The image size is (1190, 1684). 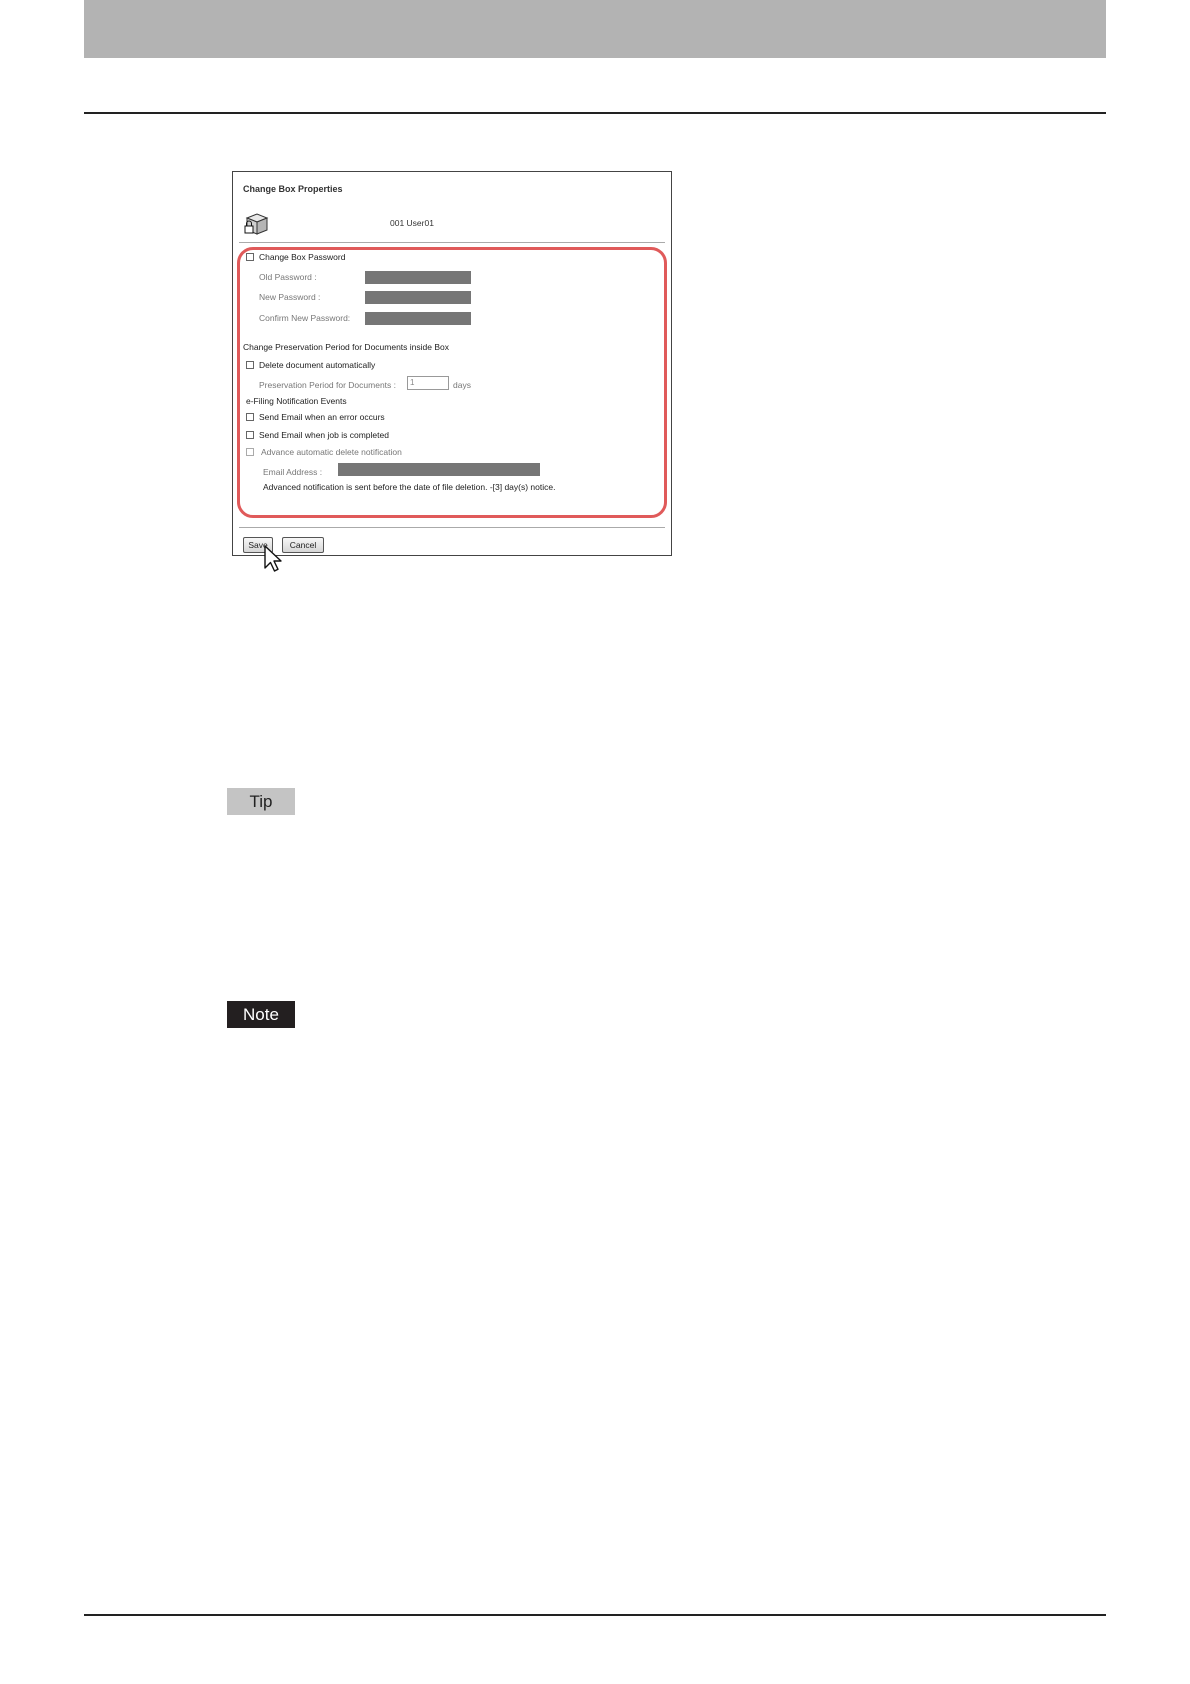 What do you see at coordinates (273, 558) in the screenshot?
I see `mouse-pointer-icon` at bounding box center [273, 558].